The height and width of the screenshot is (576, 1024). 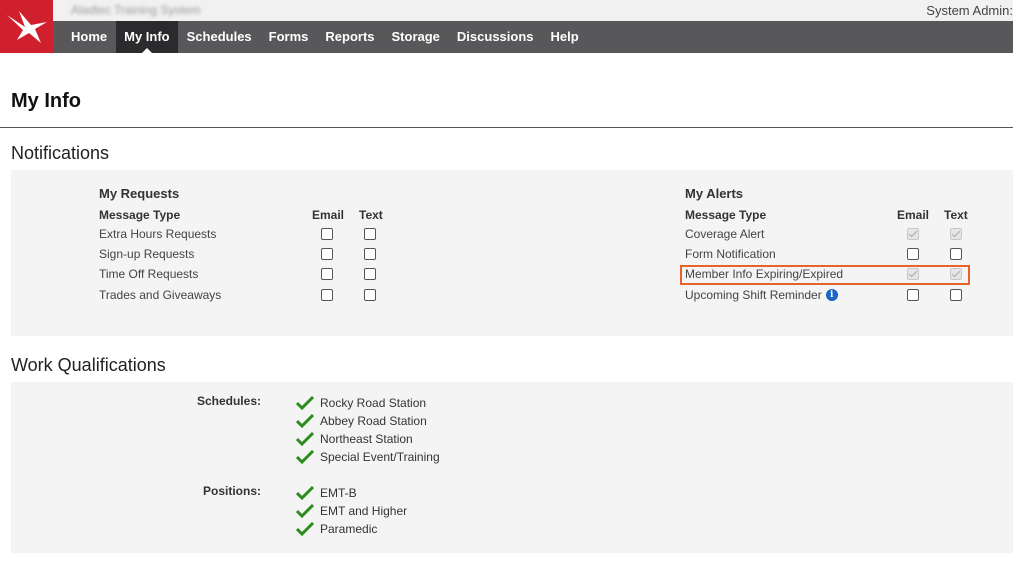 What do you see at coordinates (956, 215) in the screenshot?
I see `alerts-col-text: Text` at bounding box center [956, 215].